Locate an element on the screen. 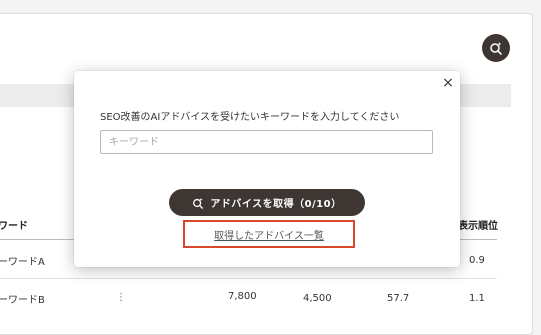  advice-list-link: 取得したアドバイス一覧 is located at coordinates (269, 234).